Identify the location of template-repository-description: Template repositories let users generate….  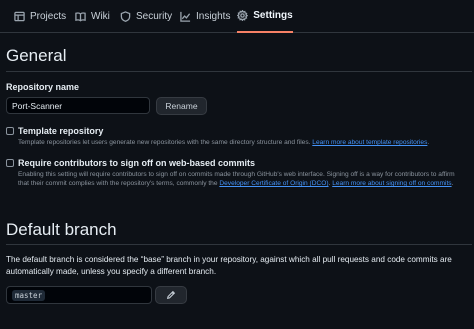
(224, 142).